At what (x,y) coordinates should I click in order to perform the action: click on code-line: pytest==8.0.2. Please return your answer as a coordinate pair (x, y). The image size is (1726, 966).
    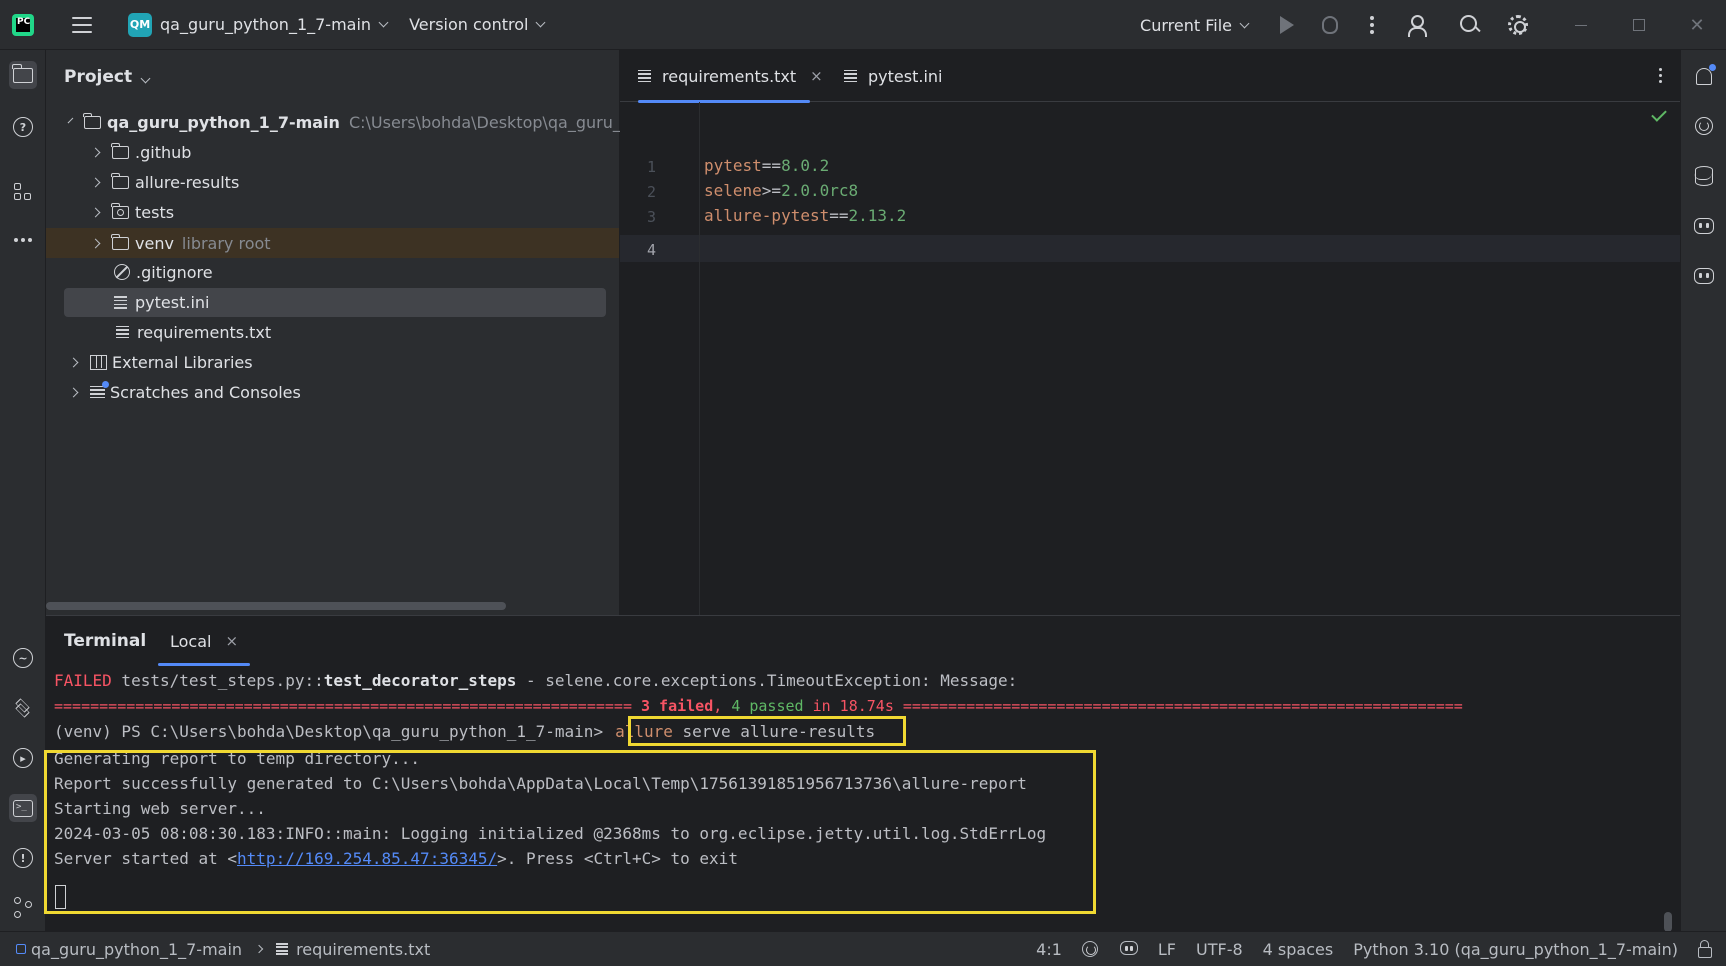
    Looking at the image, I should click on (766, 165).